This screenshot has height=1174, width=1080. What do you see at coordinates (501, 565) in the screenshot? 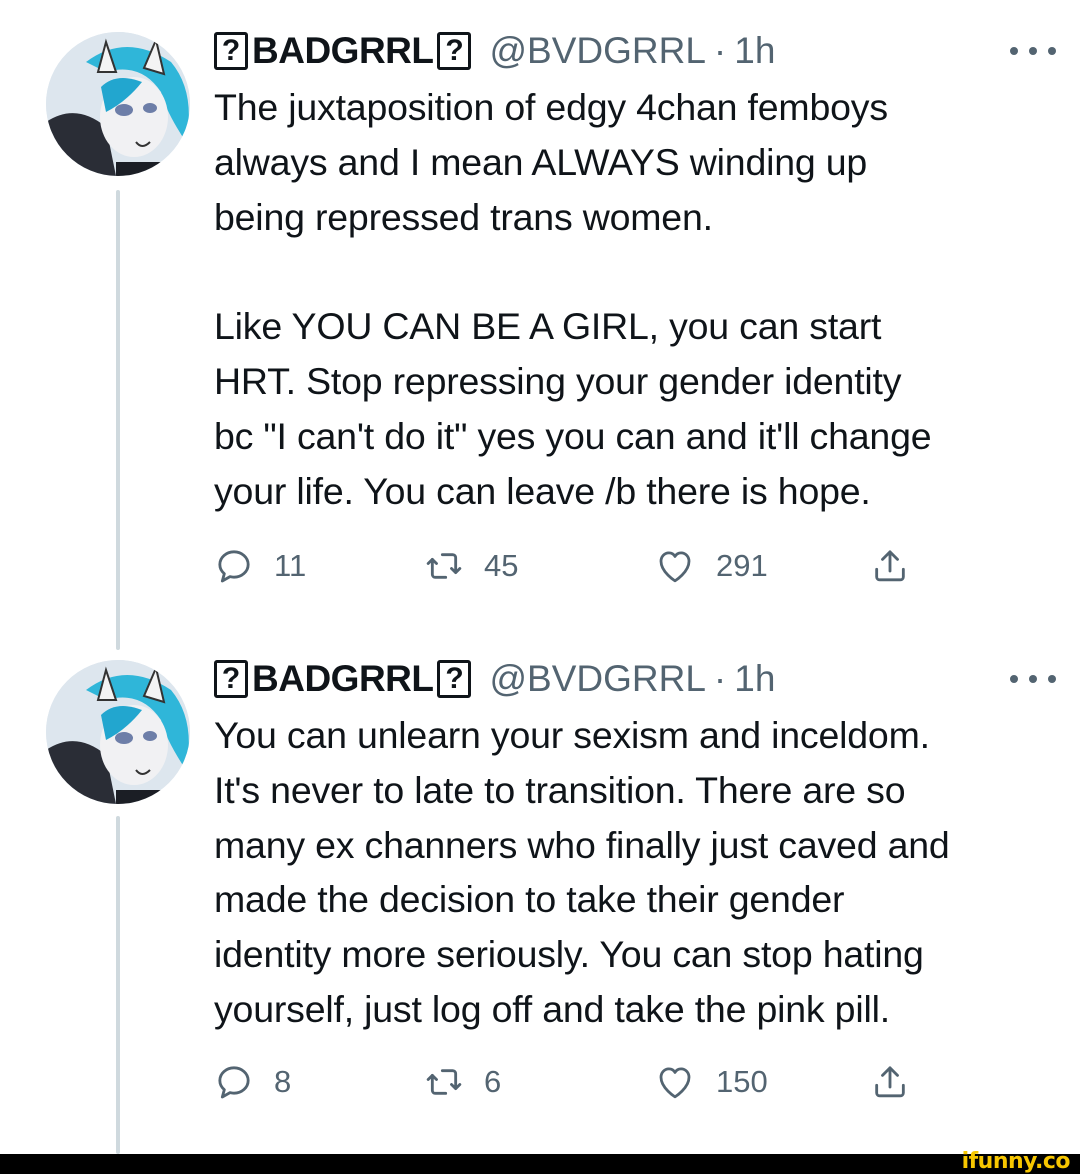
I see `retweet-count: 45` at bounding box center [501, 565].